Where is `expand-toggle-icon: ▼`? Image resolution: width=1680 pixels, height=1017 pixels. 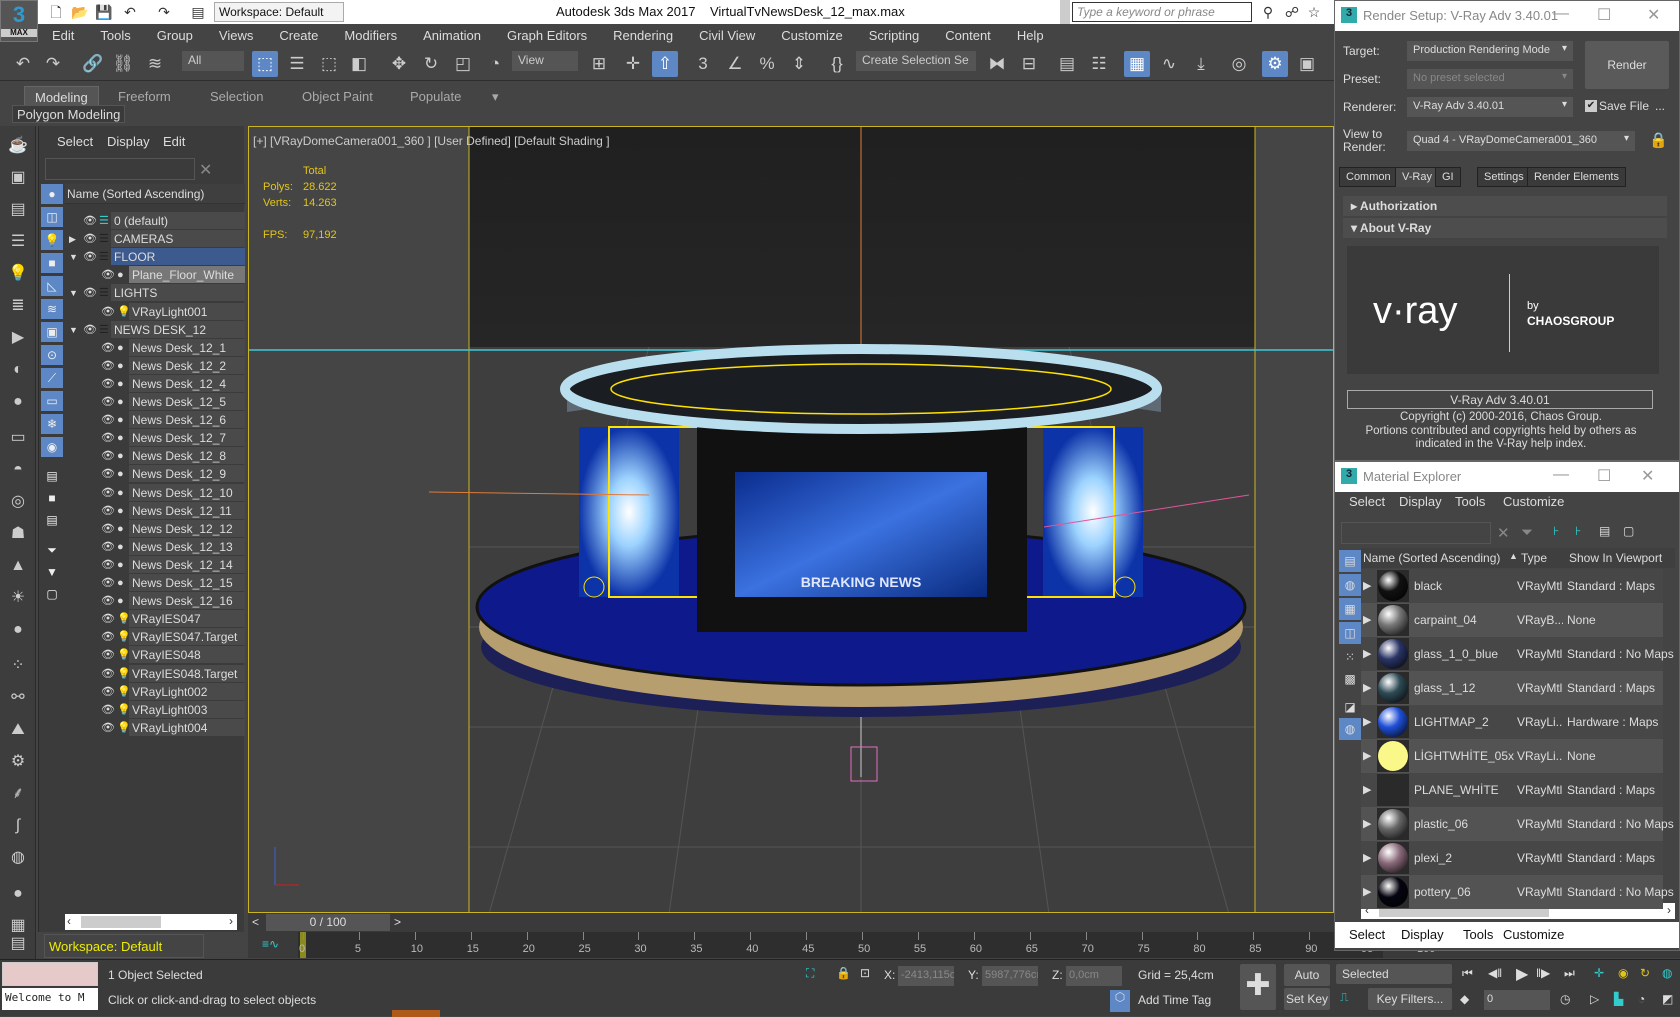
expand-toggle-icon: ▼ is located at coordinates (73, 330).